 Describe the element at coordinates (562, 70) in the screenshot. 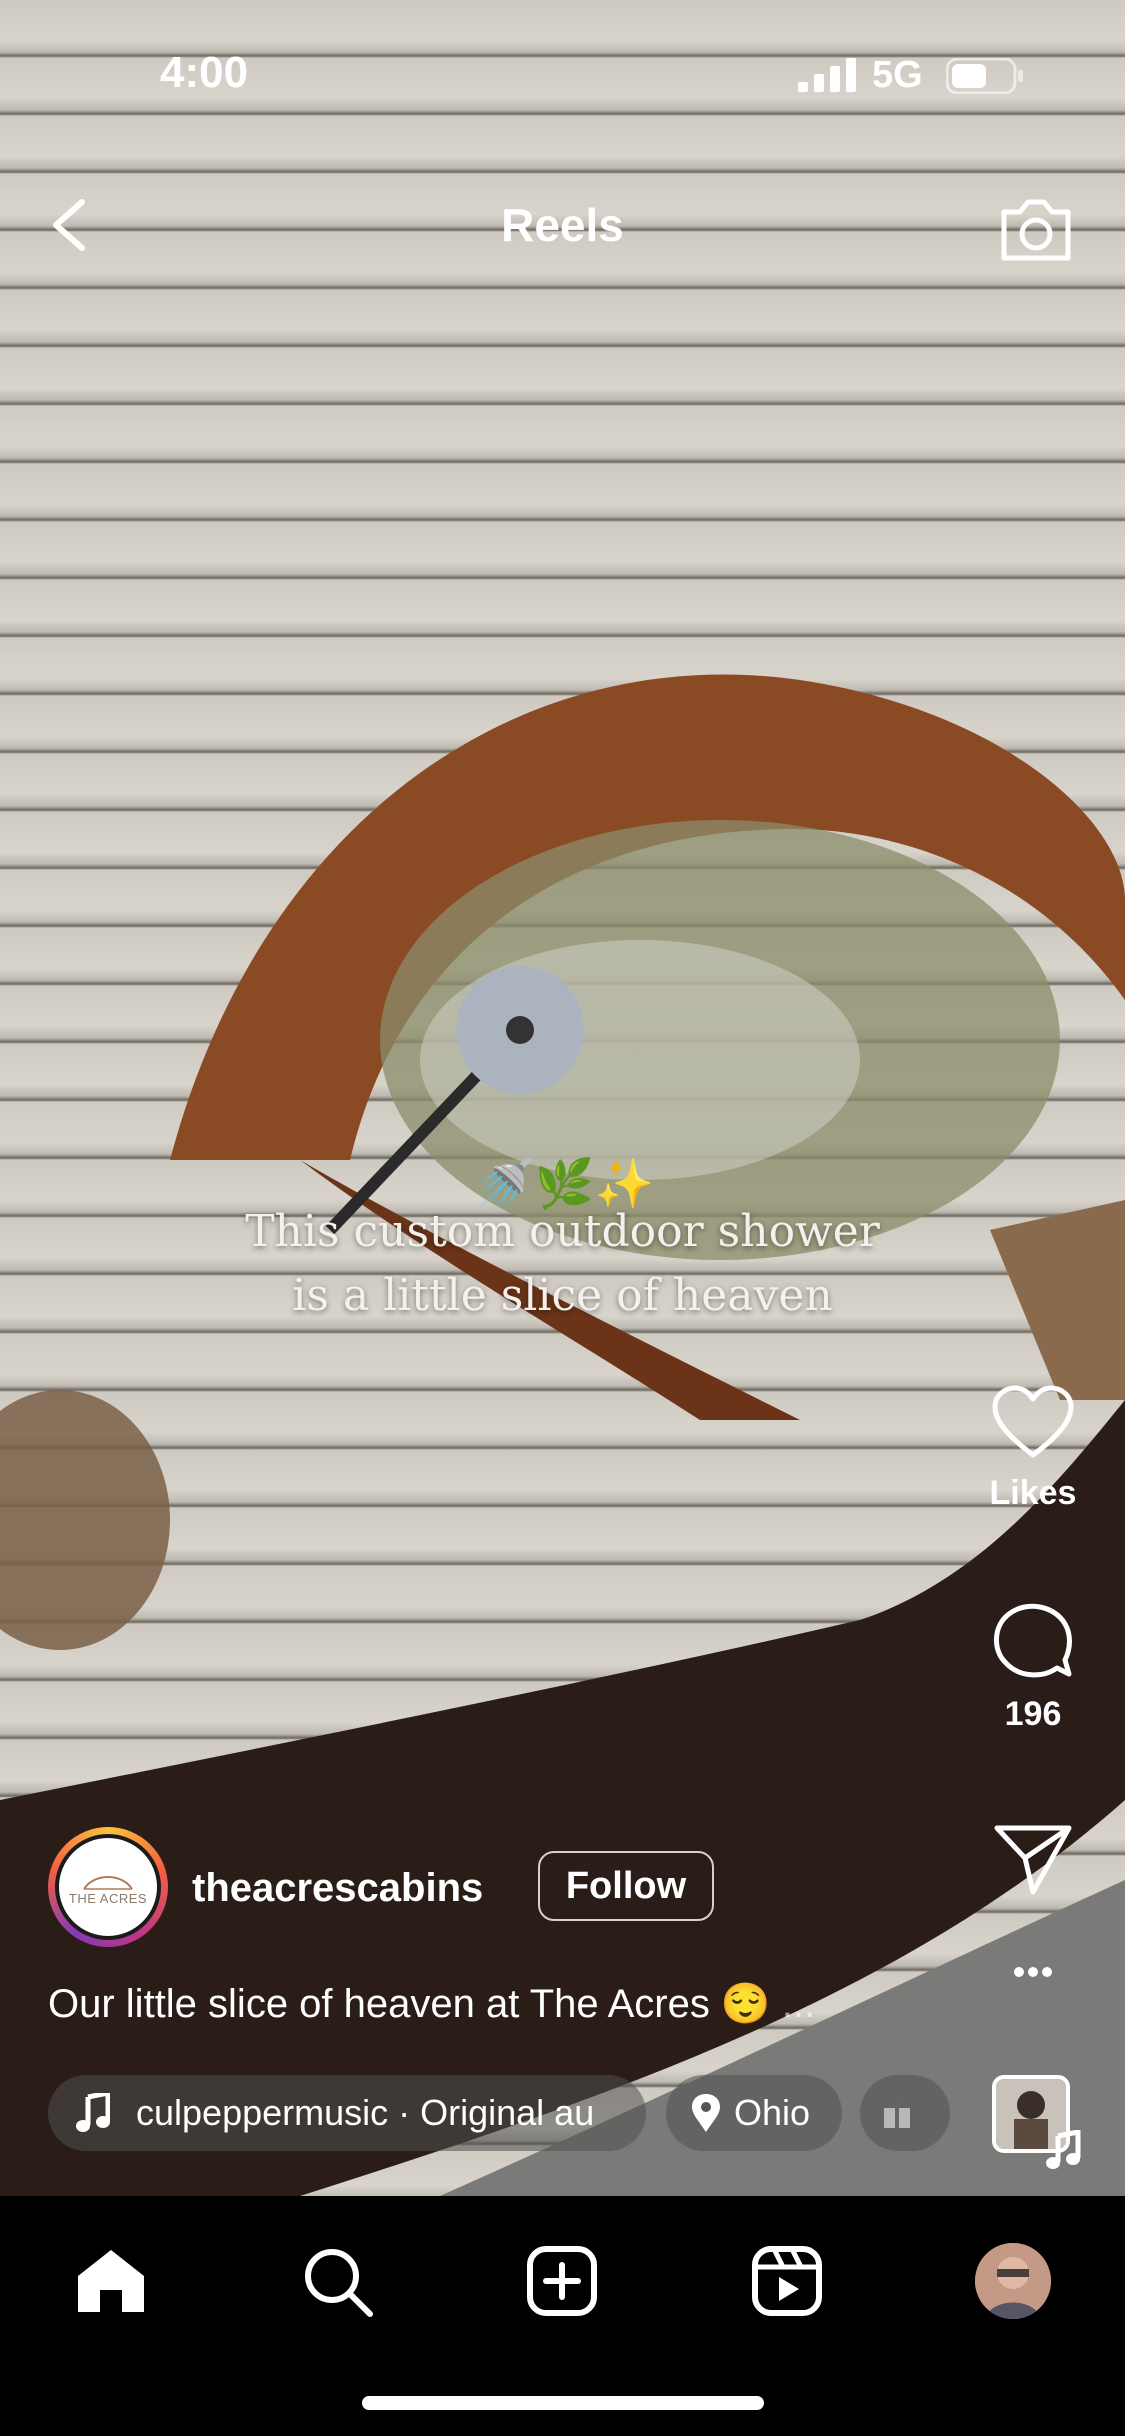

I see `status-bar: 4:00 5G` at that location.